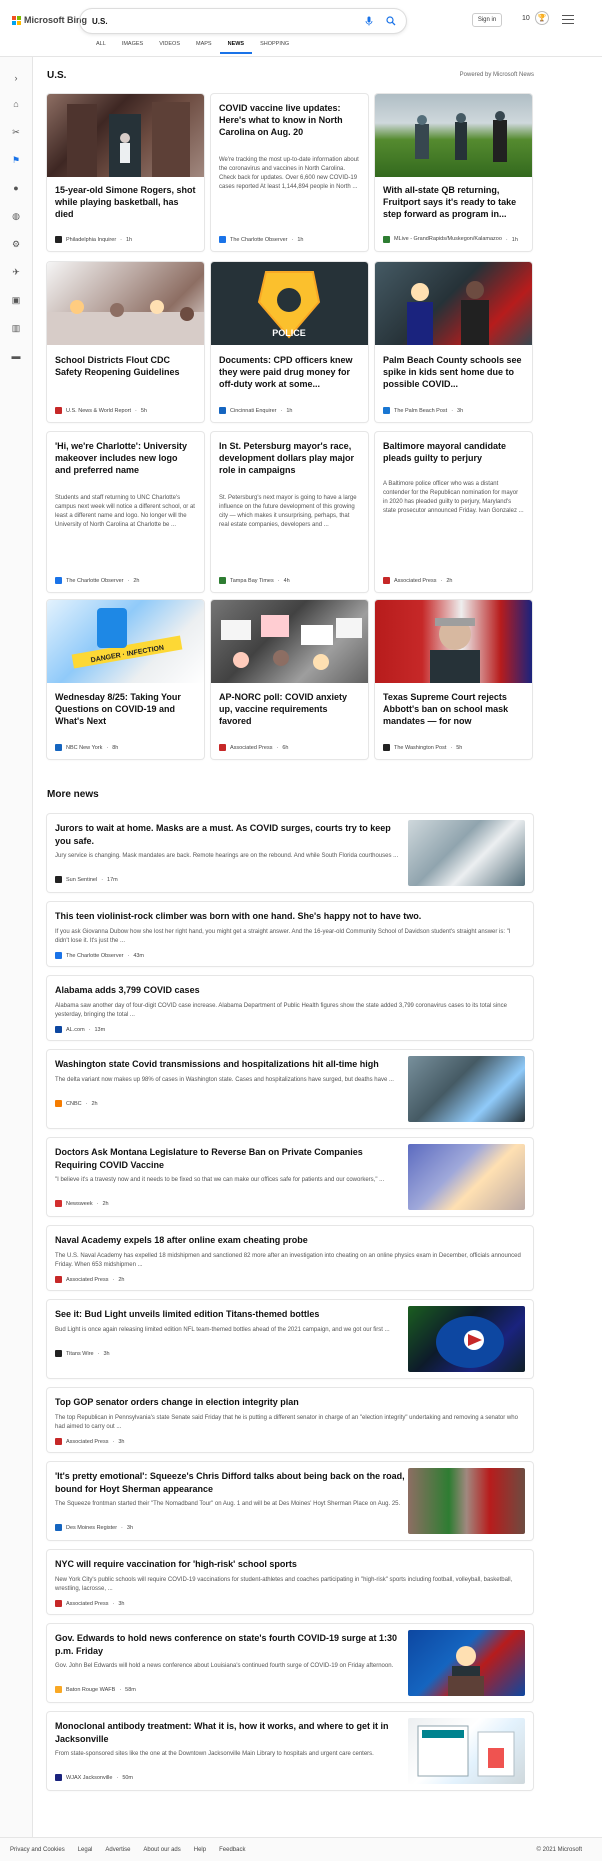  I want to click on card-source: Cincinnati Enquirer · 1h, so click(255, 410).